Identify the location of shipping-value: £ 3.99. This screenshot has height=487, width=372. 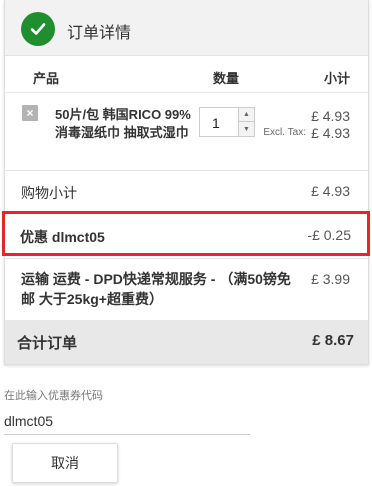
(330, 279).